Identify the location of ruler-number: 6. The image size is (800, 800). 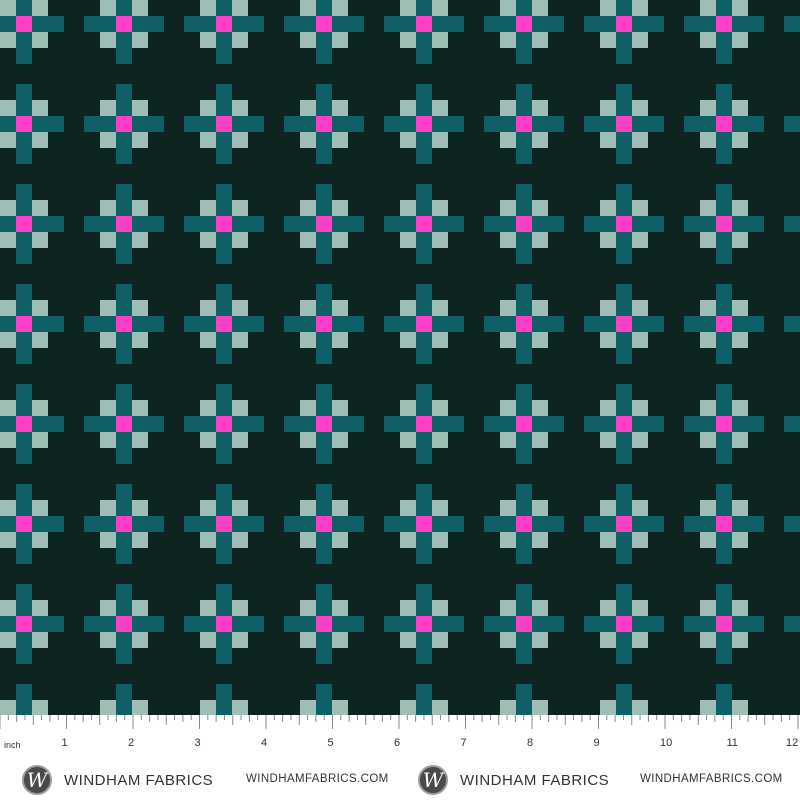
(397, 743).